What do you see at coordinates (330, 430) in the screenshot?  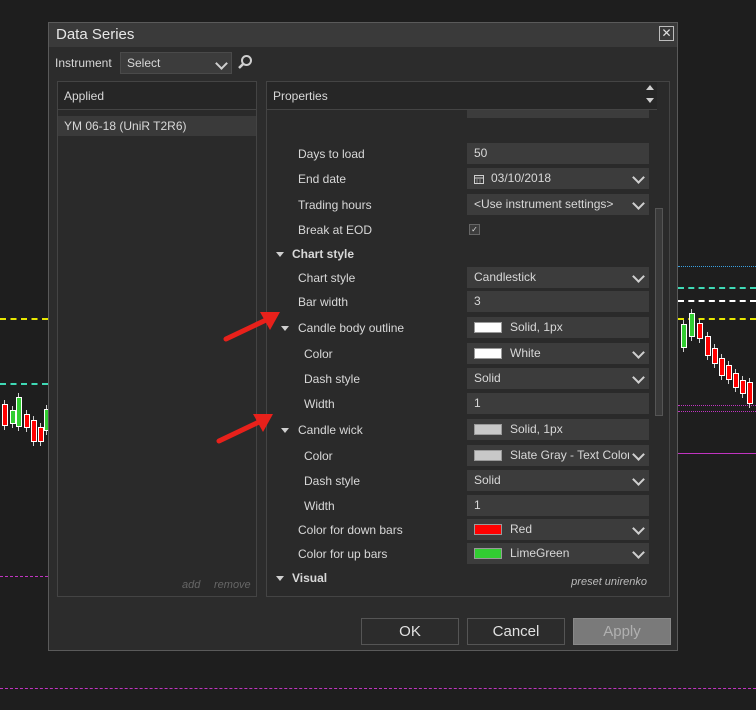 I see `property-label: Candle wick` at bounding box center [330, 430].